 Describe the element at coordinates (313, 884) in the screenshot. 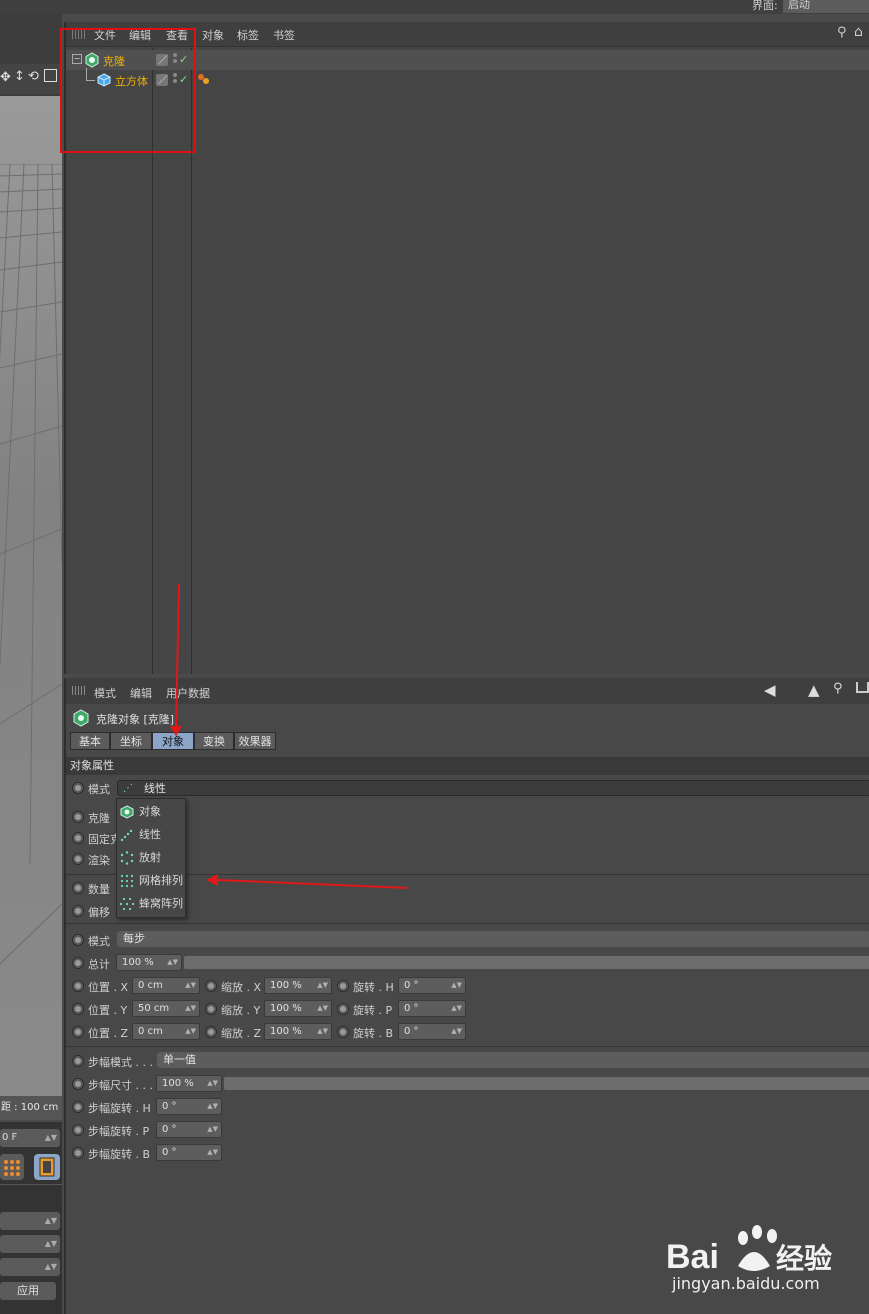

I see `annotation-arrow-left` at that location.